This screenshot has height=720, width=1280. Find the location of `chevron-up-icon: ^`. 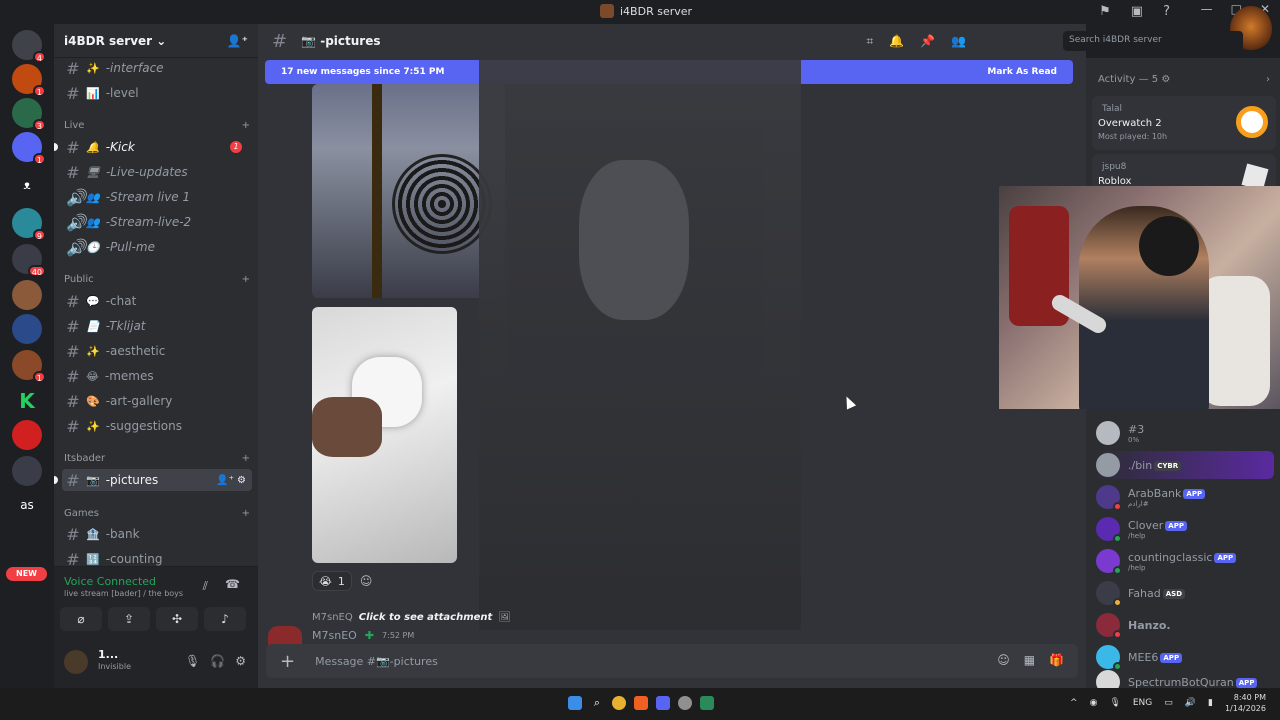

chevron-up-icon: ^ is located at coordinates (1074, 703).